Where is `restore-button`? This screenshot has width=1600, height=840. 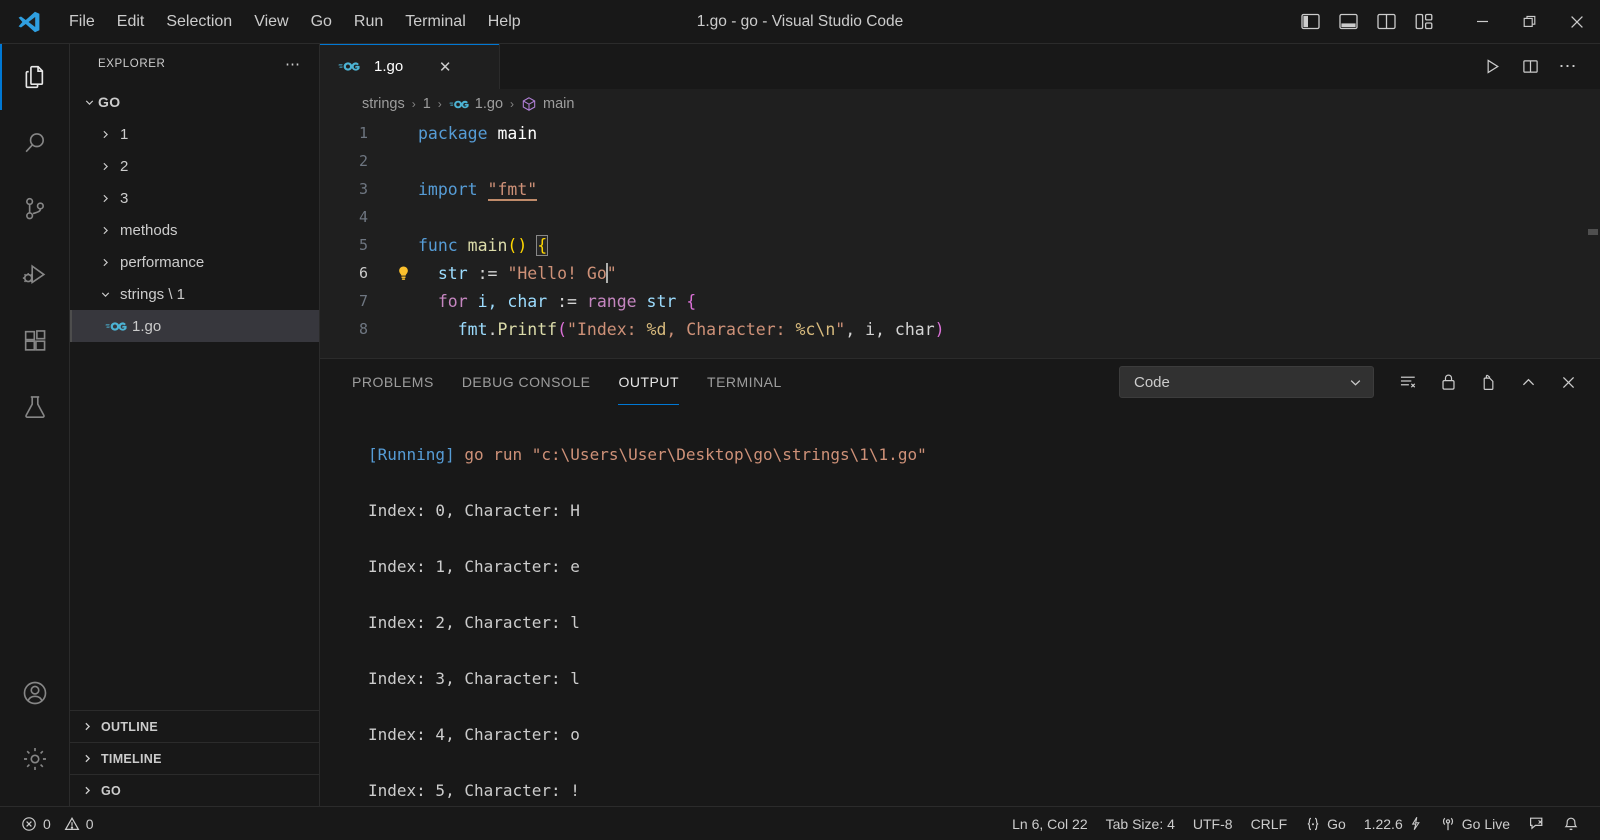 restore-button is located at coordinates (1529, 22).